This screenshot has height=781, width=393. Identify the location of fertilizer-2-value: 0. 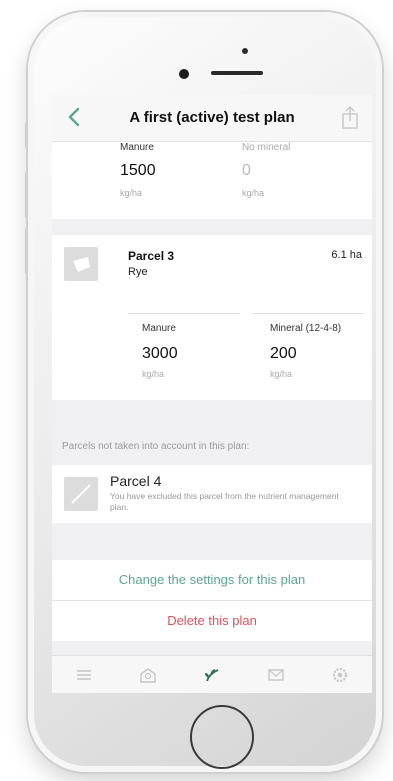
(246, 170).